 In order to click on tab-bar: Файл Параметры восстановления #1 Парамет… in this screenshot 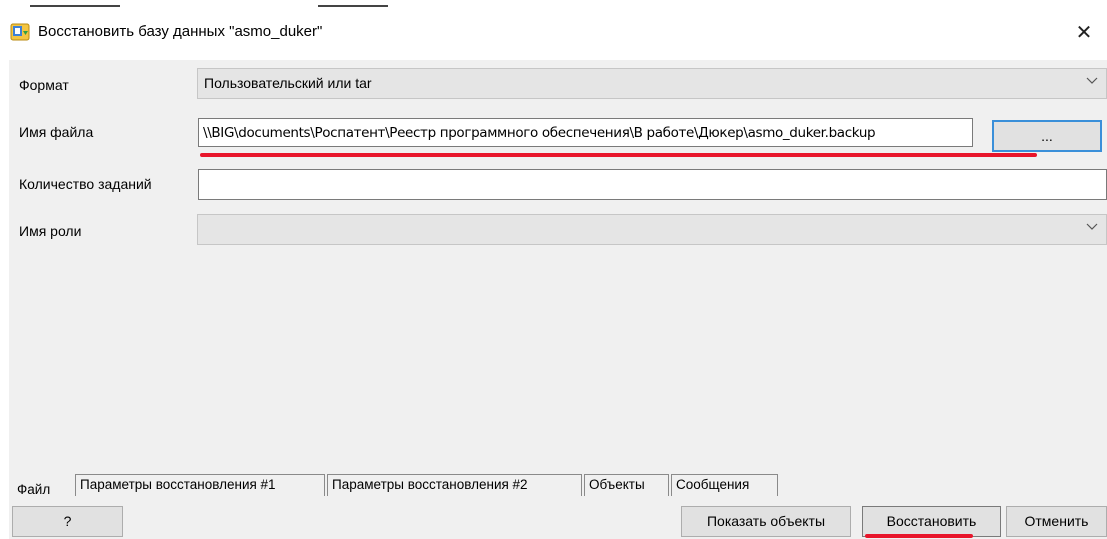, I will do `click(558, 486)`.